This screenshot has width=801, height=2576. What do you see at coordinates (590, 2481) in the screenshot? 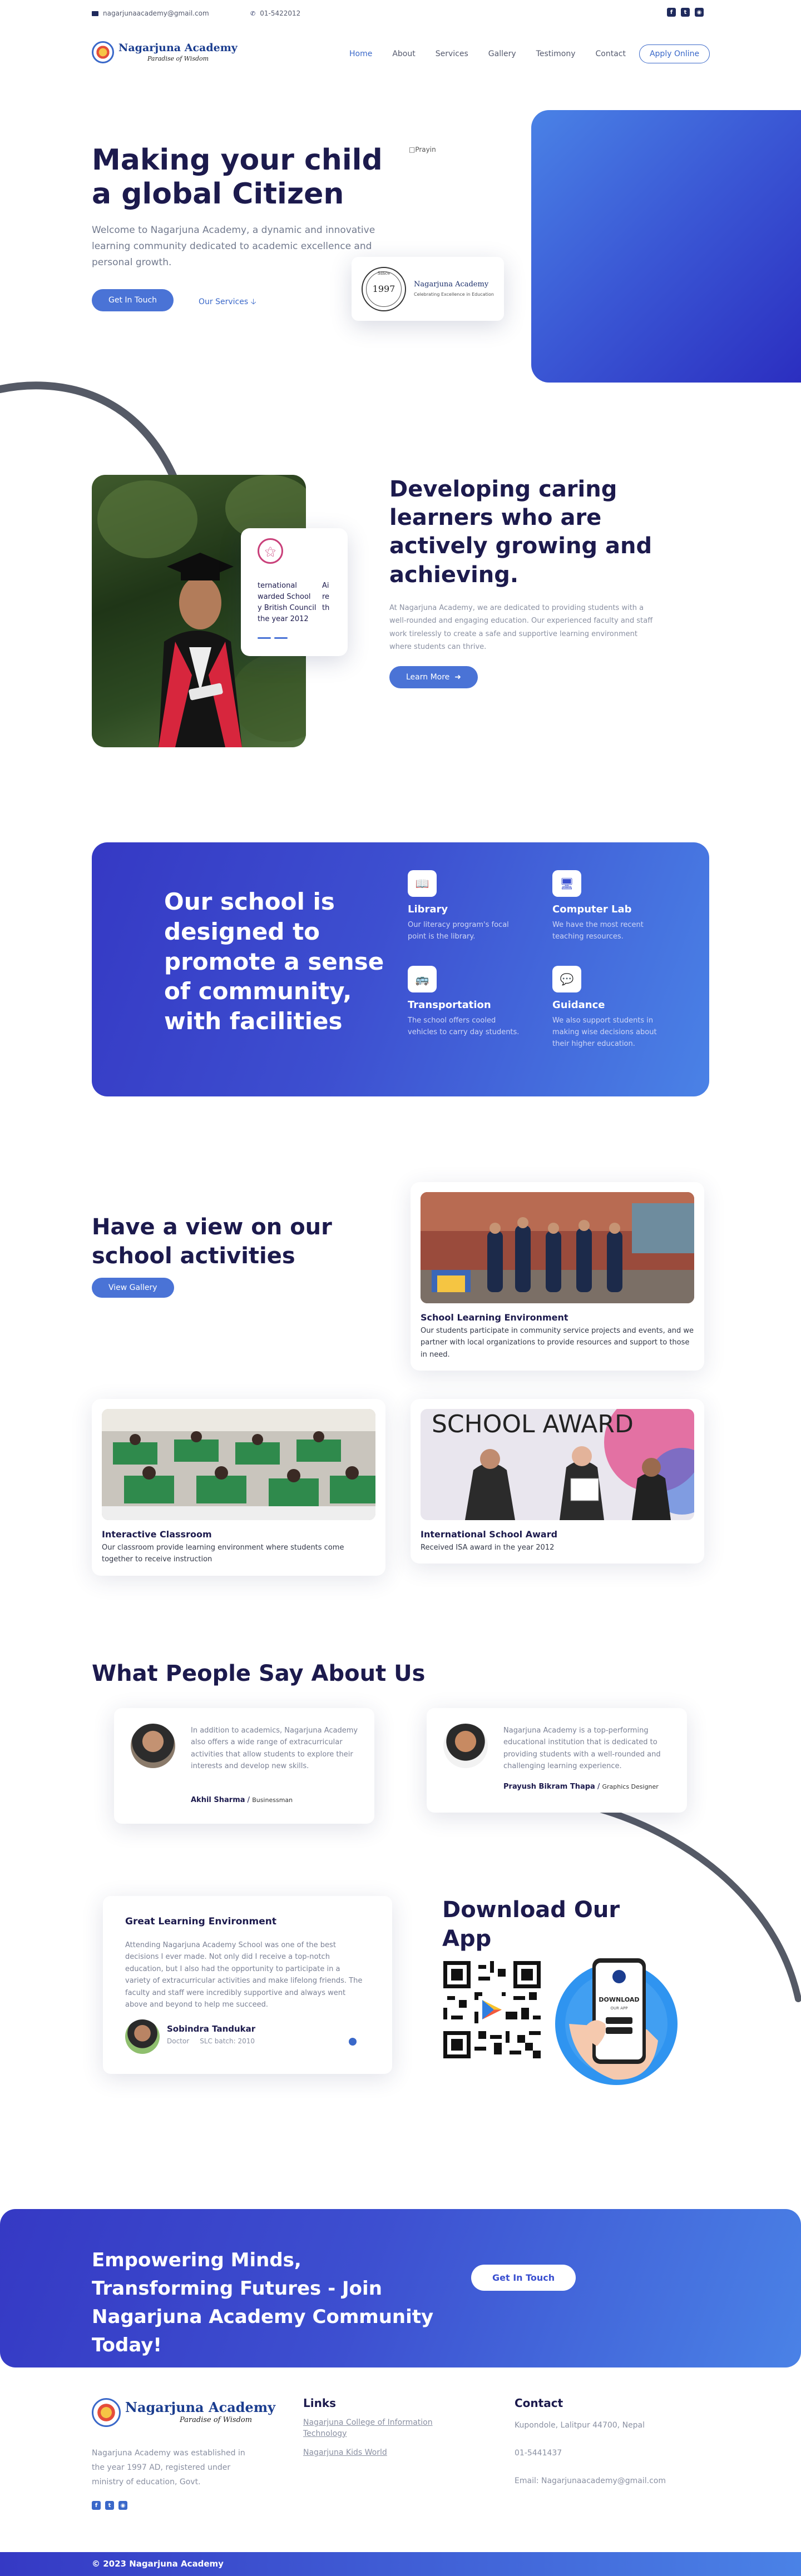
I see `footer-email: Email: Nagarjunaacademy@gmail.com` at bounding box center [590, 2481].